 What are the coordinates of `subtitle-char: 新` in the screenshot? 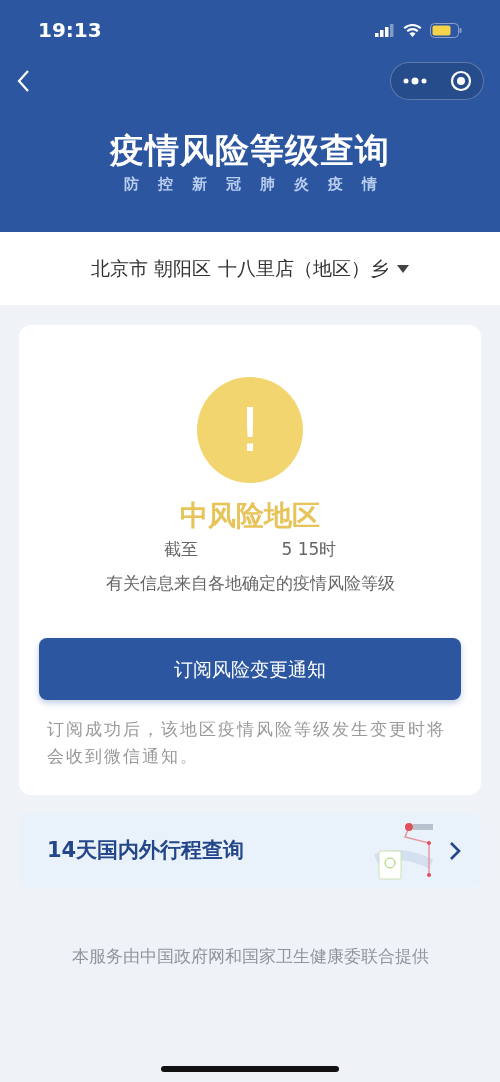 It's located at (199, 185).